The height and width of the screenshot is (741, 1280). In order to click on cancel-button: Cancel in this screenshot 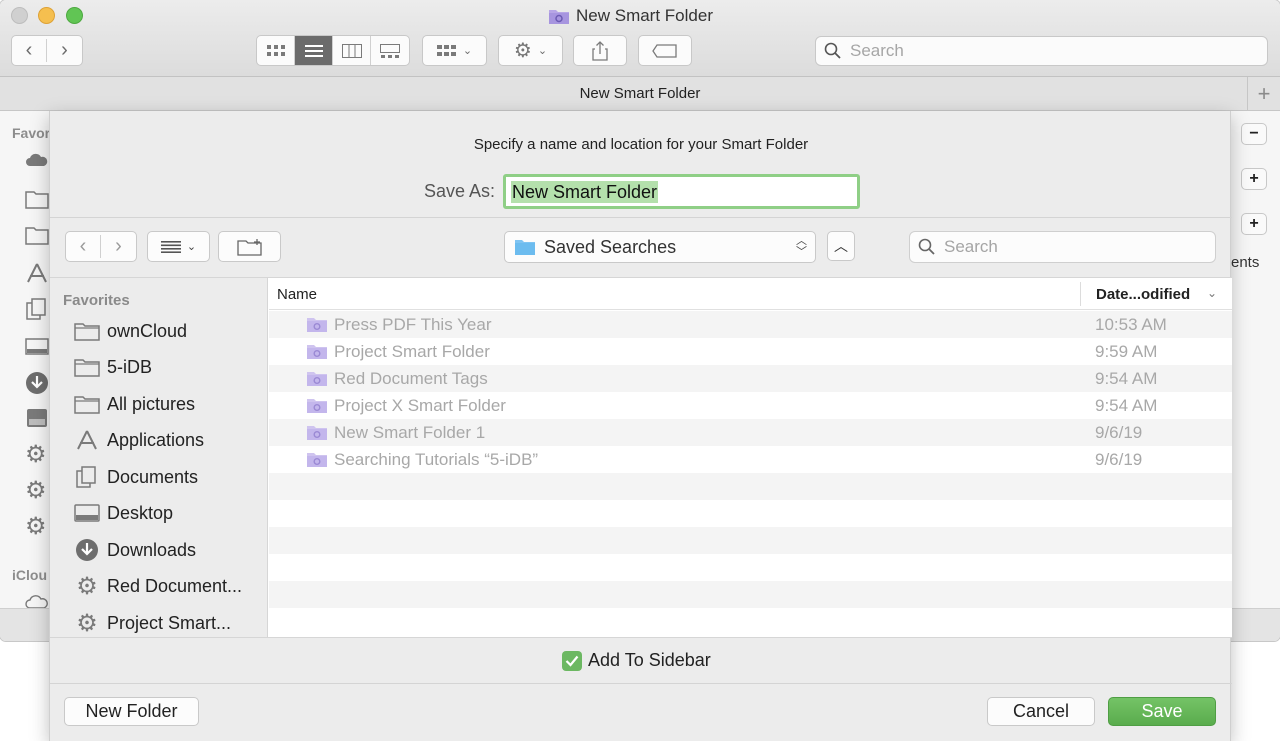, I will do `click(1041, 711)`.